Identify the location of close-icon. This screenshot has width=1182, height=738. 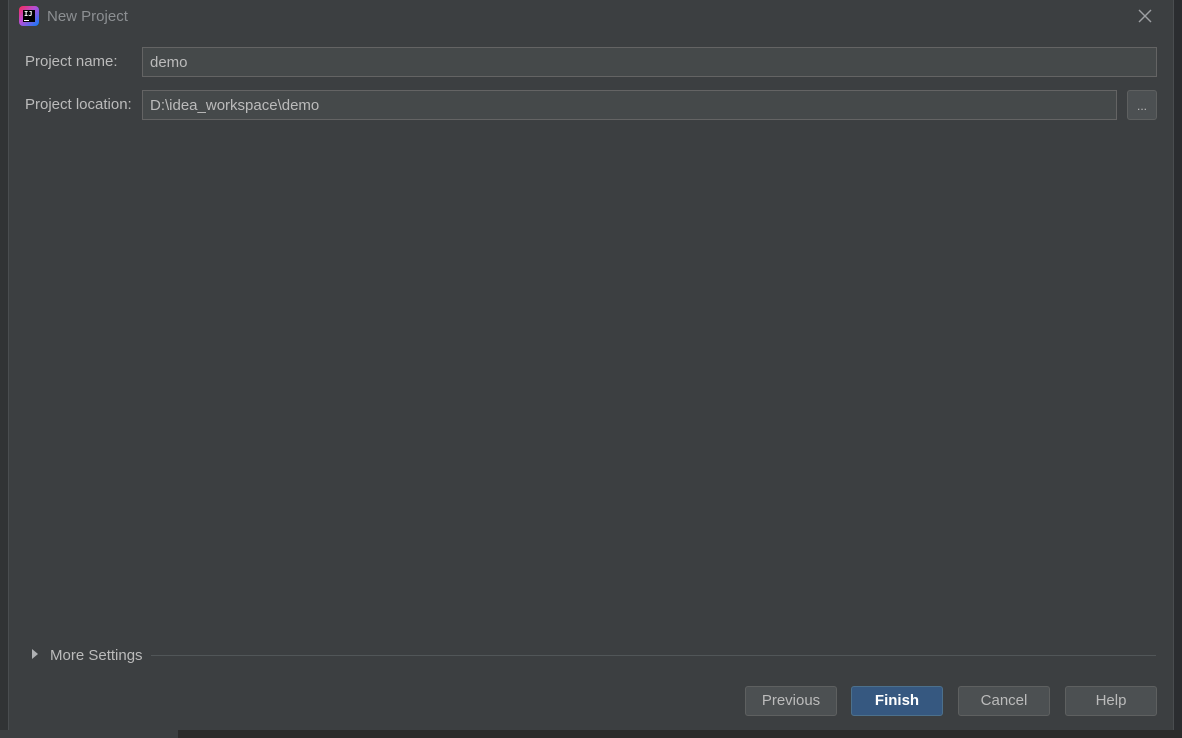
(1145, 16).